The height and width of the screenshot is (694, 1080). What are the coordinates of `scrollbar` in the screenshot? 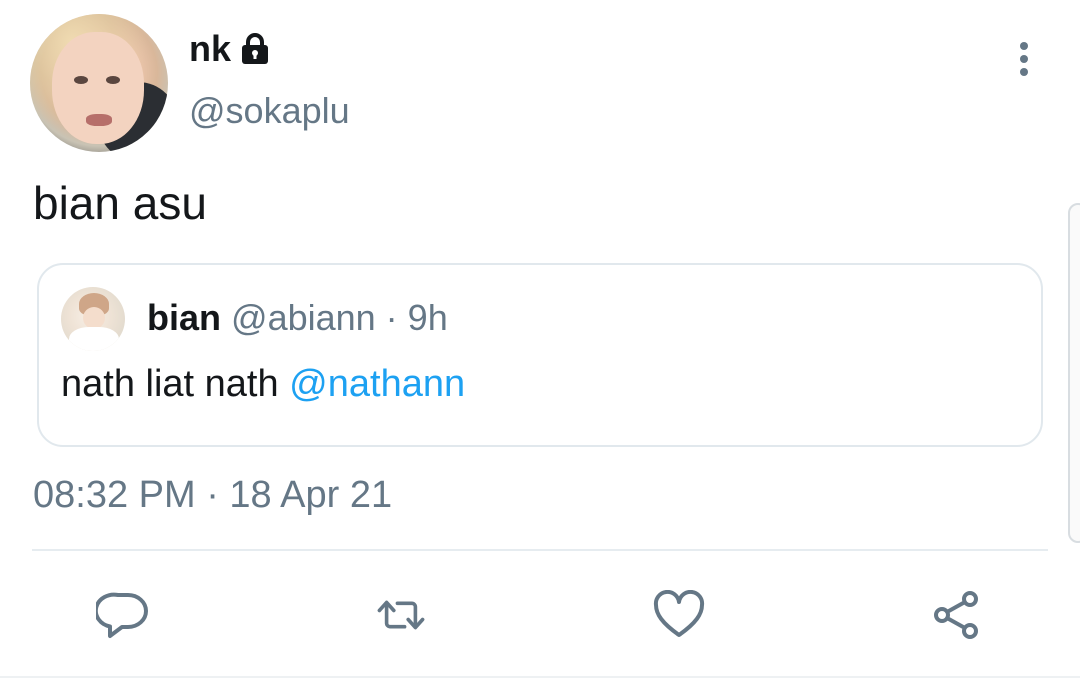 It's located at (1074, 373).